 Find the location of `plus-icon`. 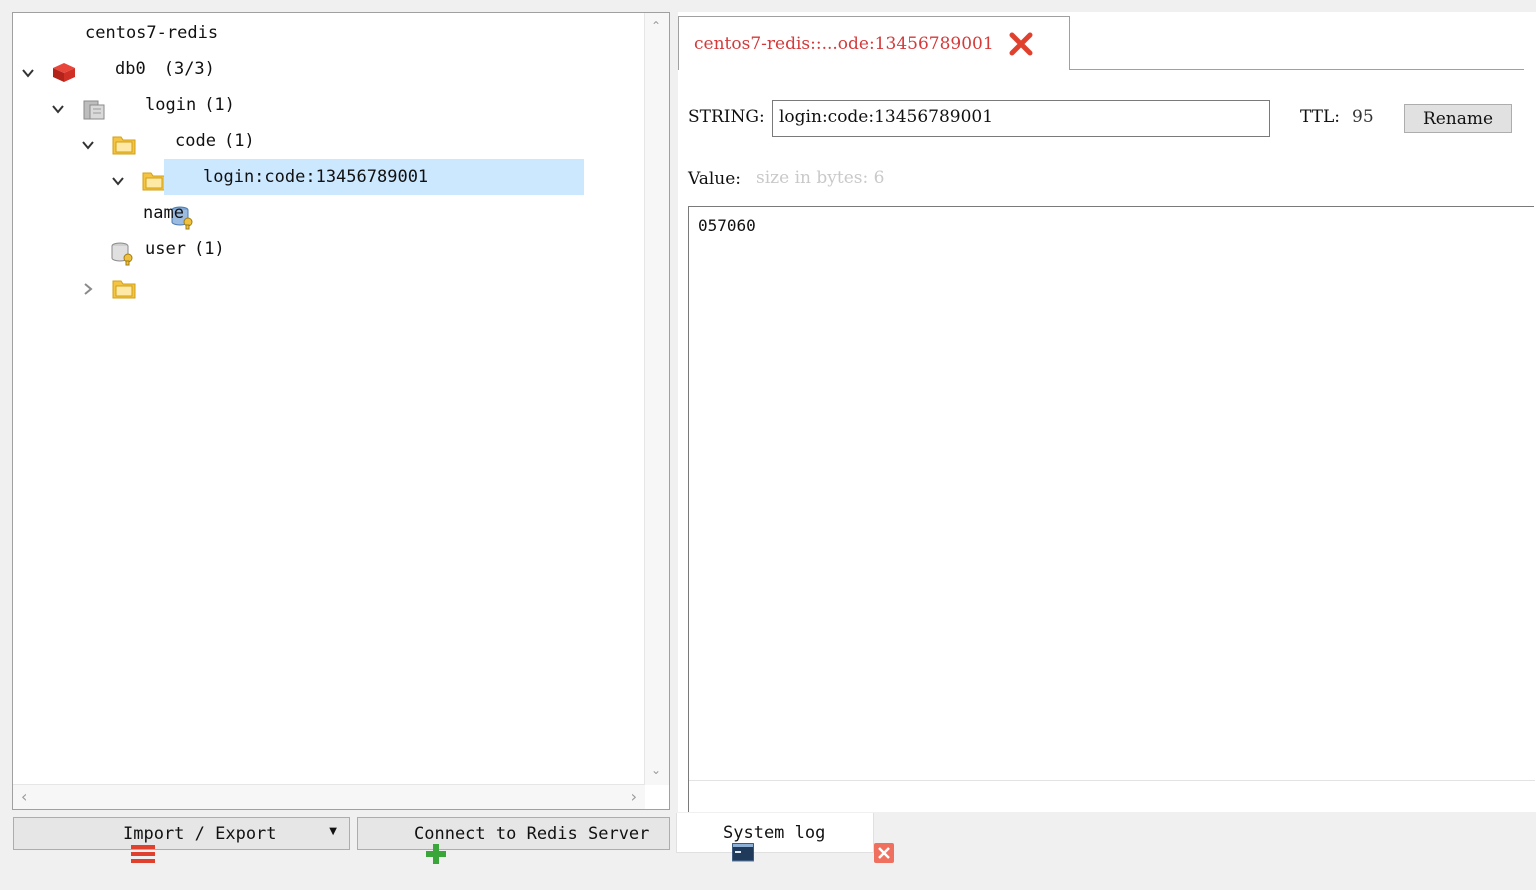

plus-icon is located at coordinates (415, 843).